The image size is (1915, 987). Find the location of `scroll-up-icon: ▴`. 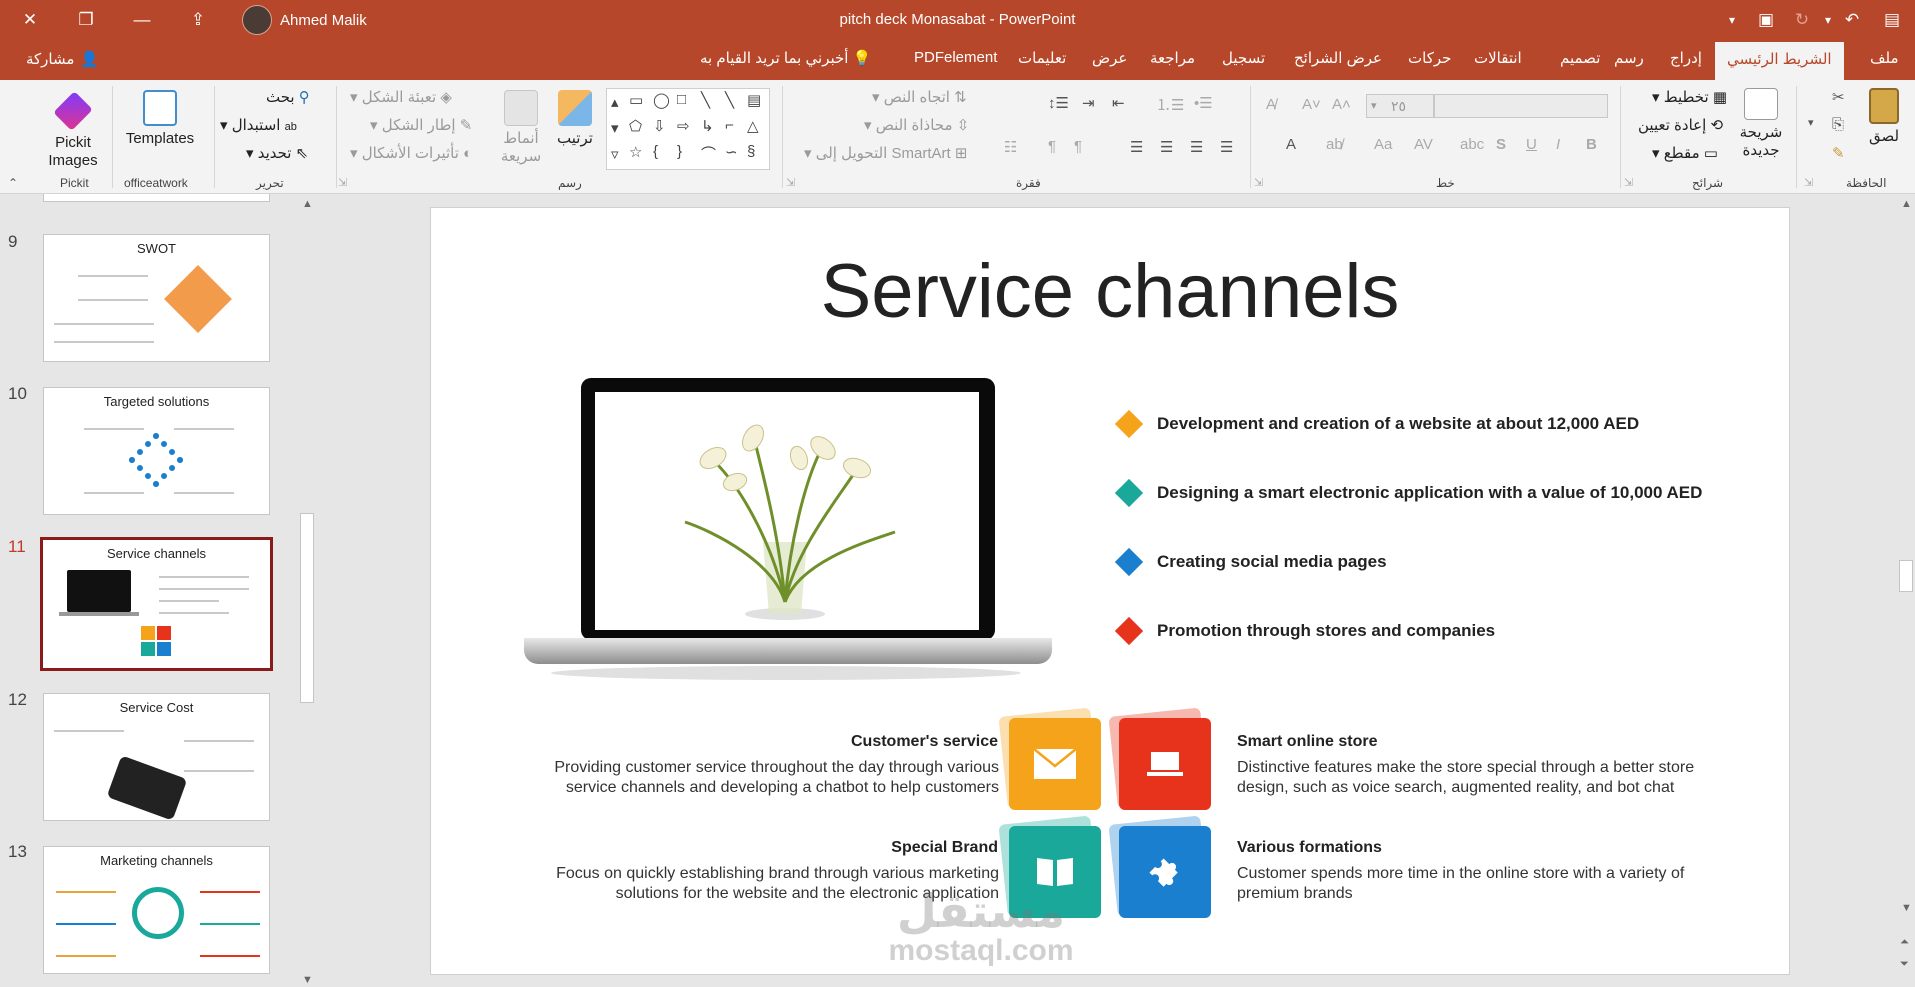

scroll-up-icon: ▴ is located at coordinates (615, 102).